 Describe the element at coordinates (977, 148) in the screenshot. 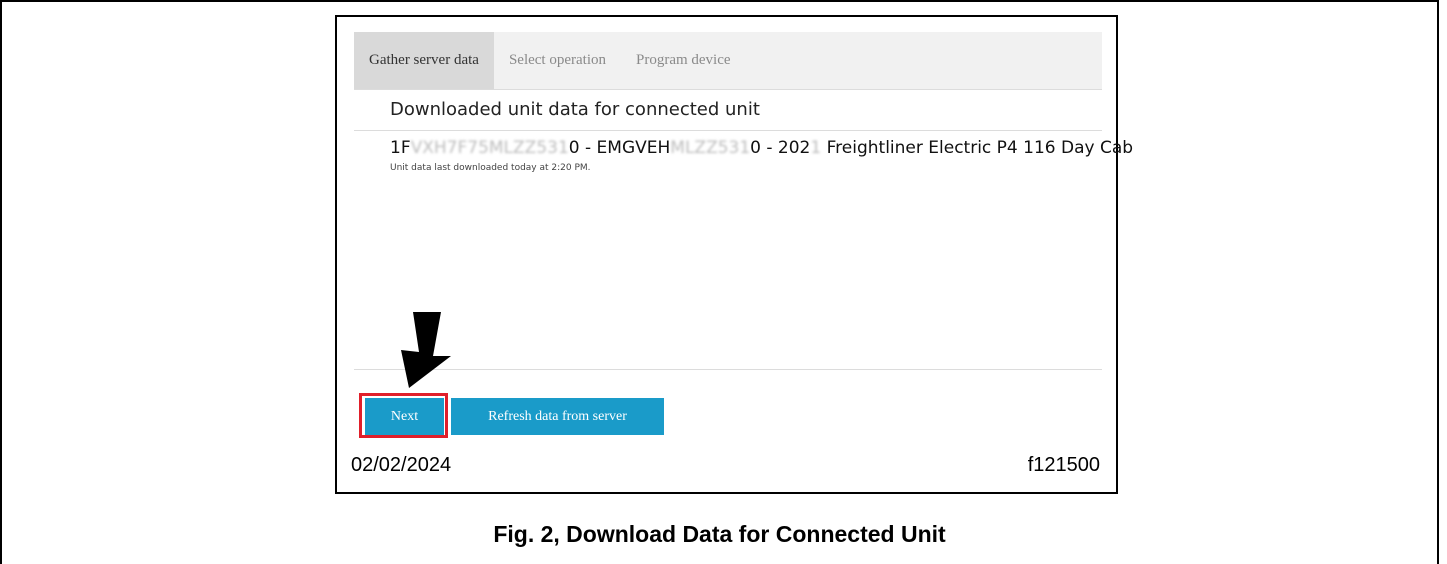

I see `unit-model: Freightliner Electric P4 116 Day Cab` at that location.